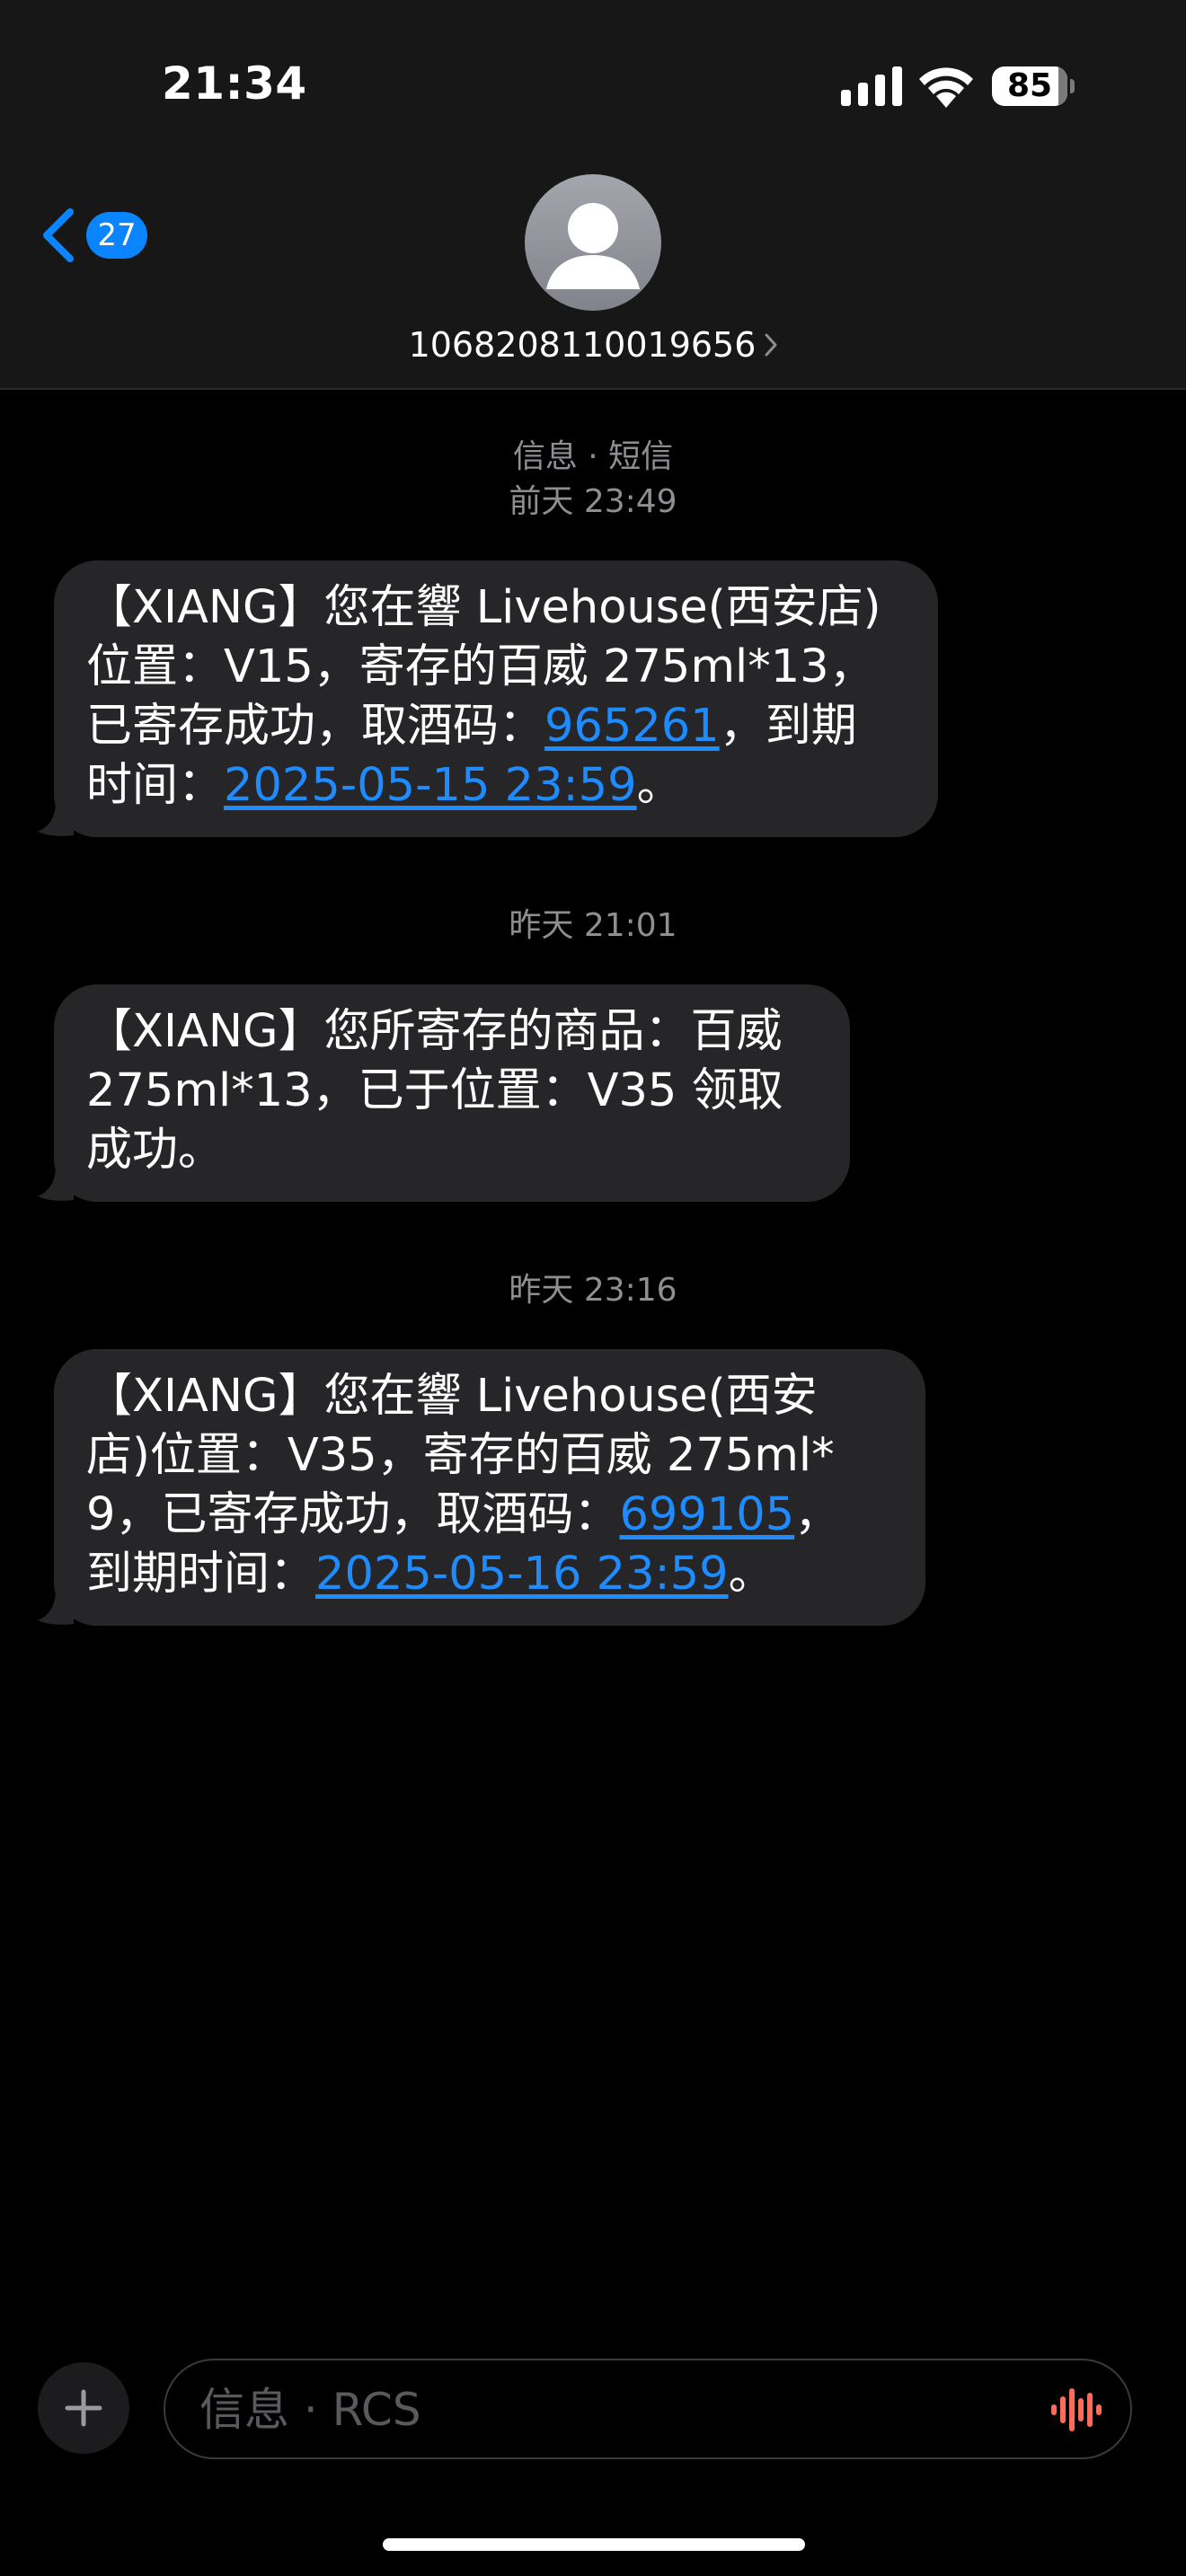 The width and height of the screenshot is (1186, 2576). What do you see at coordinates (871, 86) in the screenshot?
I see `cellular-signal-icon` at bounding box center [871, 86].